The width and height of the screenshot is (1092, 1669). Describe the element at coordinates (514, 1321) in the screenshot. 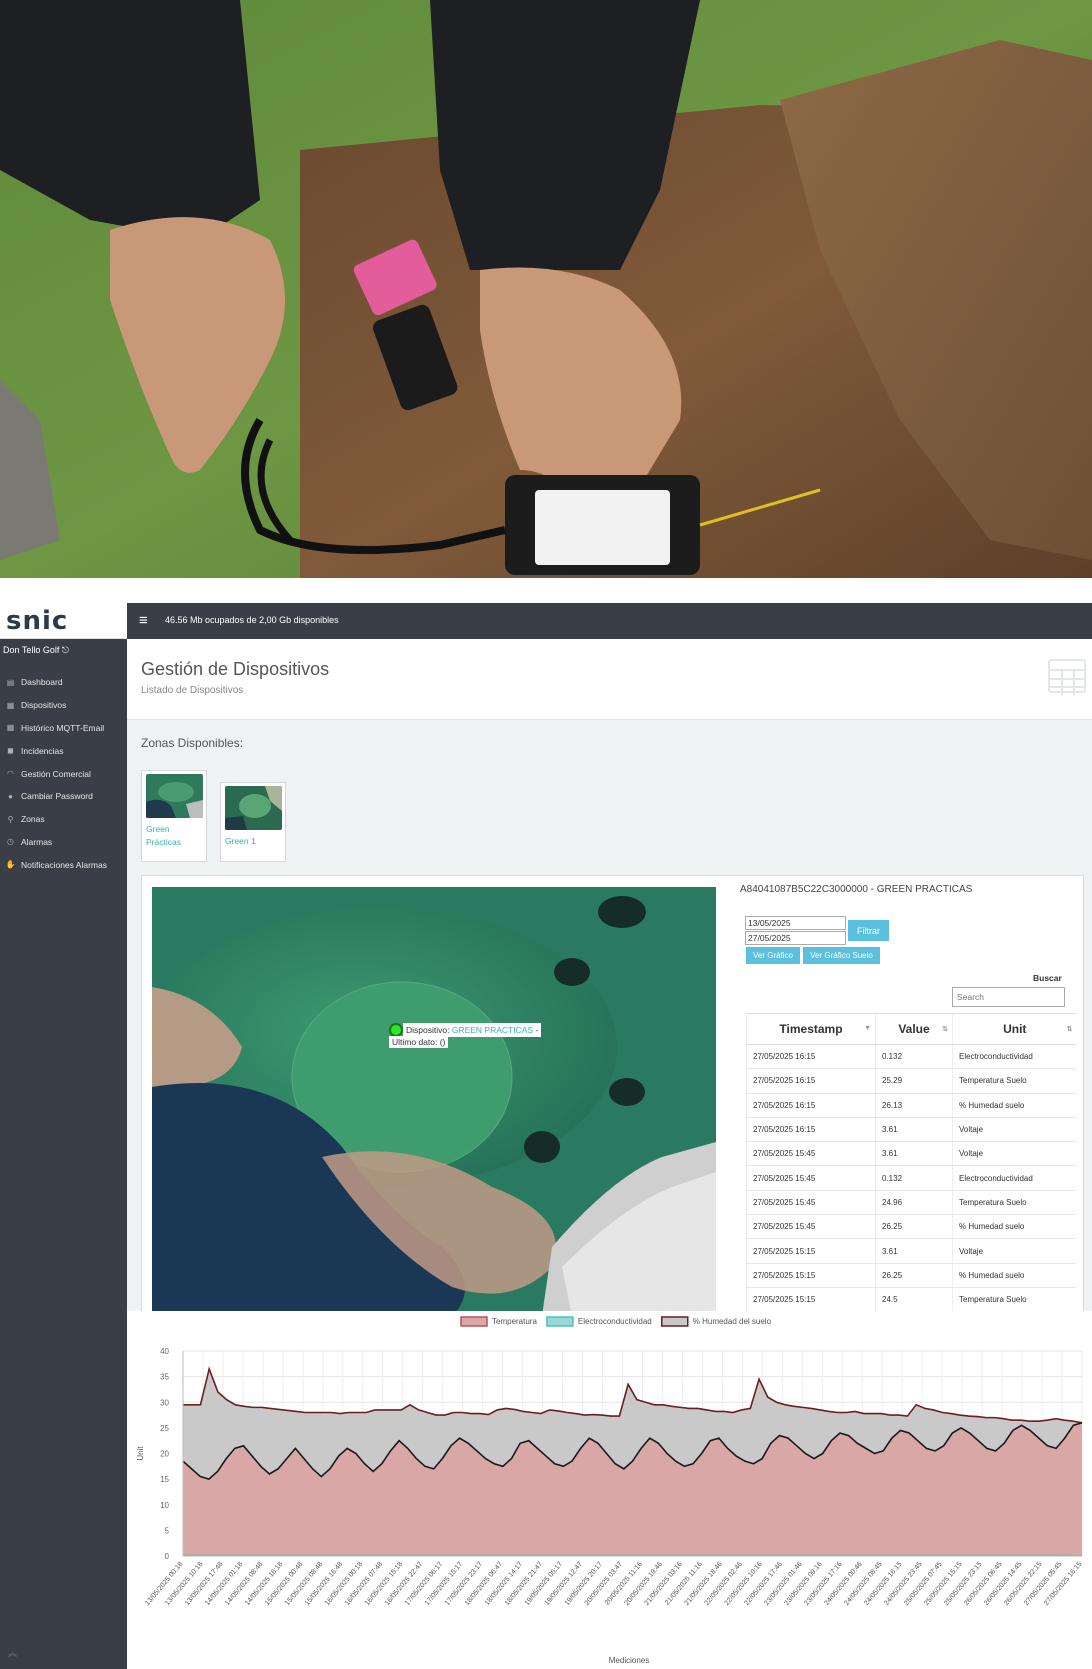

I see `legend-label: Temperatura` at that location.